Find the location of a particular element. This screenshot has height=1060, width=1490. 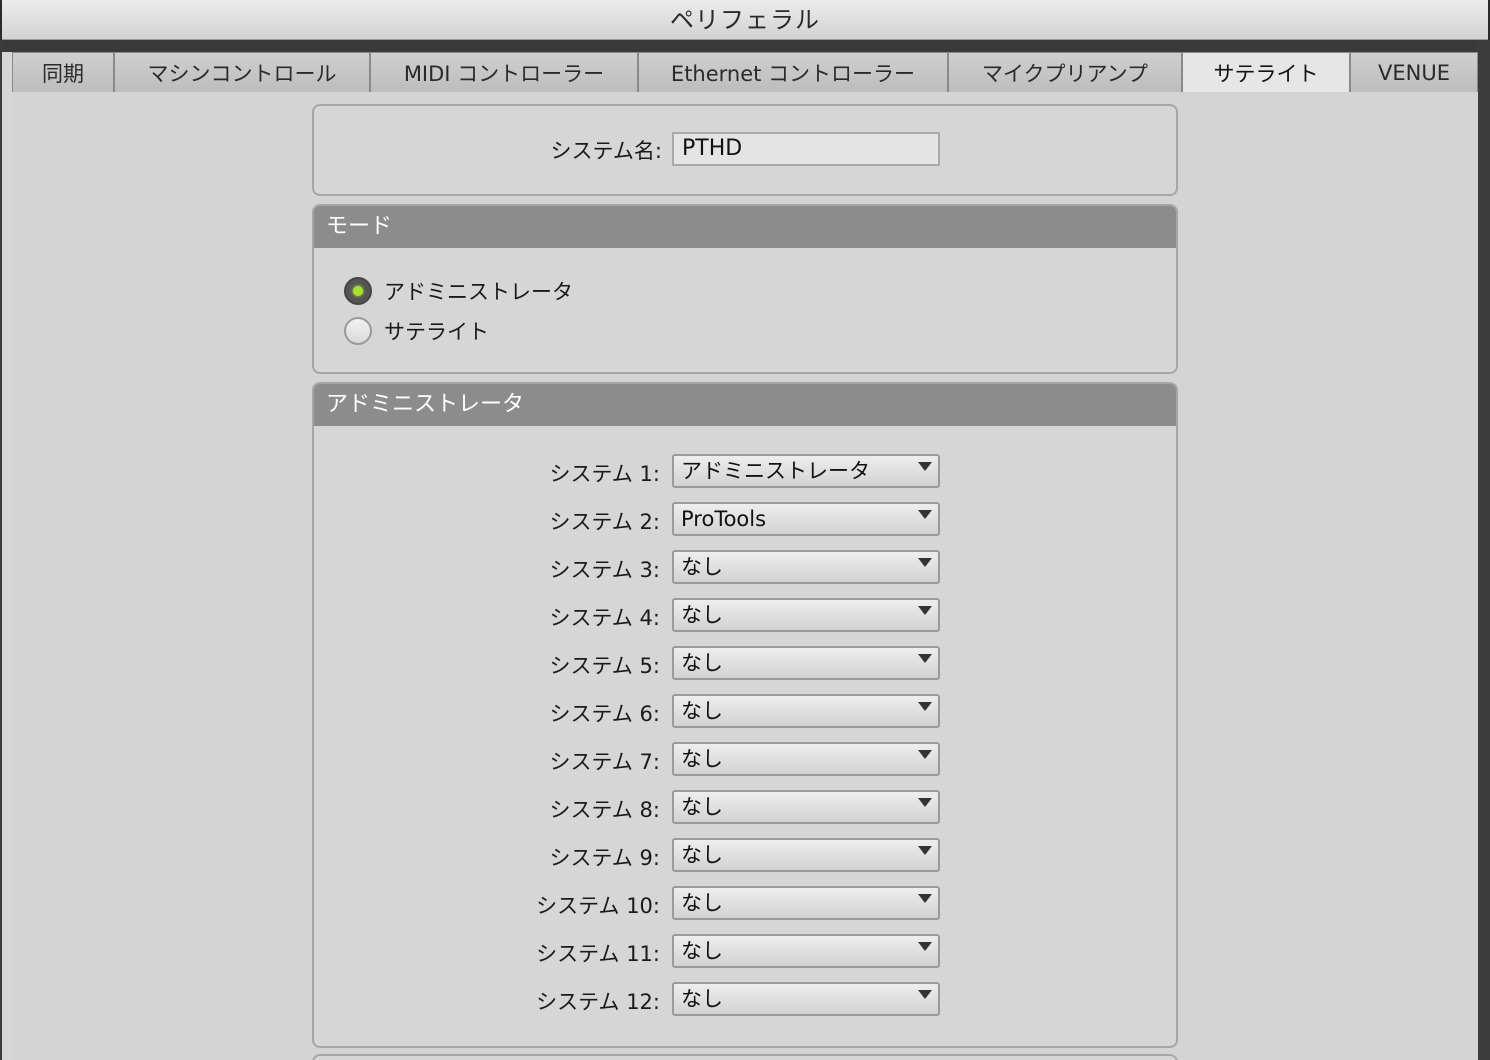

mode-option-satellite: サテライト is located at coordinates (416, 331).